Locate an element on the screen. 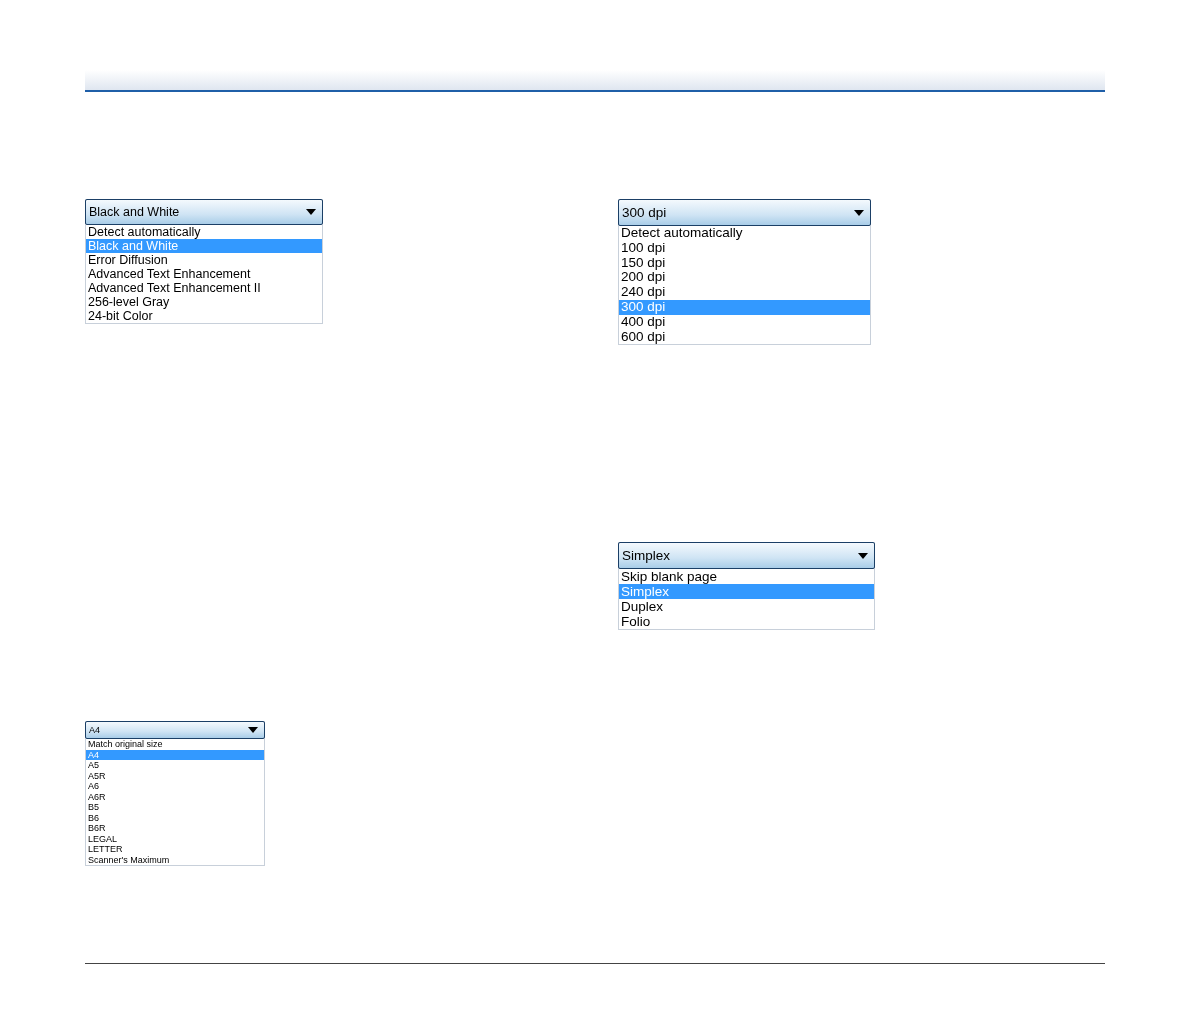  dropdown-option: 256-level Gray is located at coordinates (204, 302).